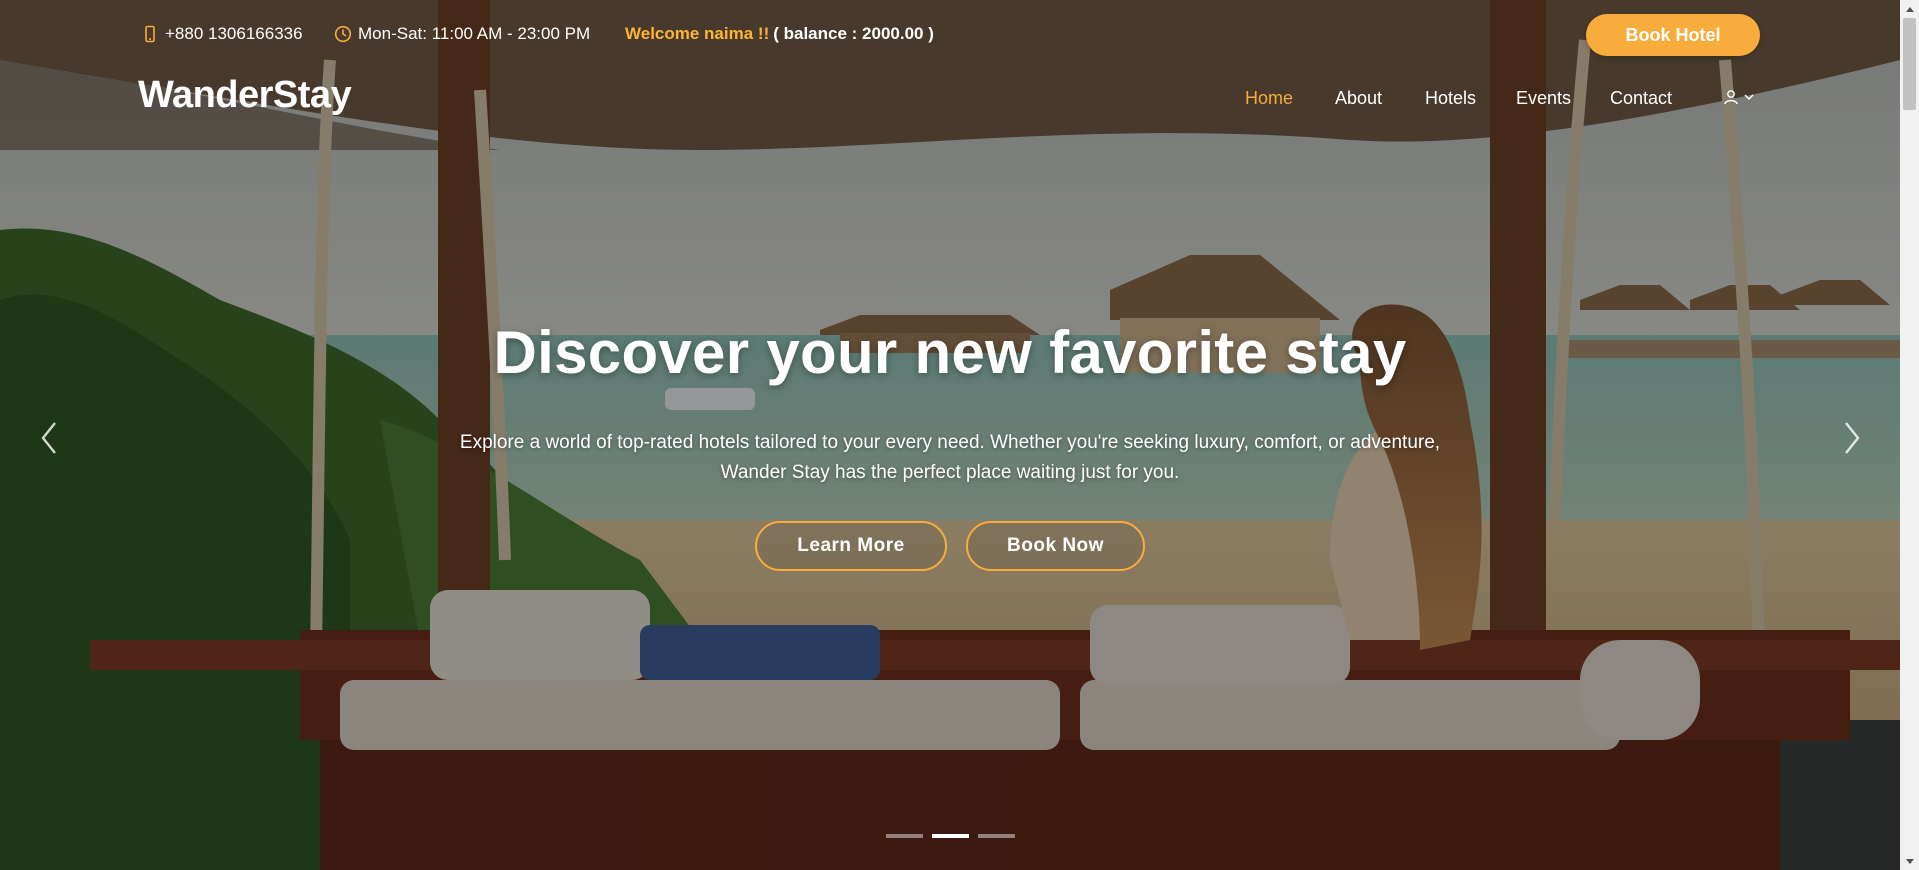 This screenshot has width=1919, height=870. I want to click on carousel-next-button, so click(1853, 438).